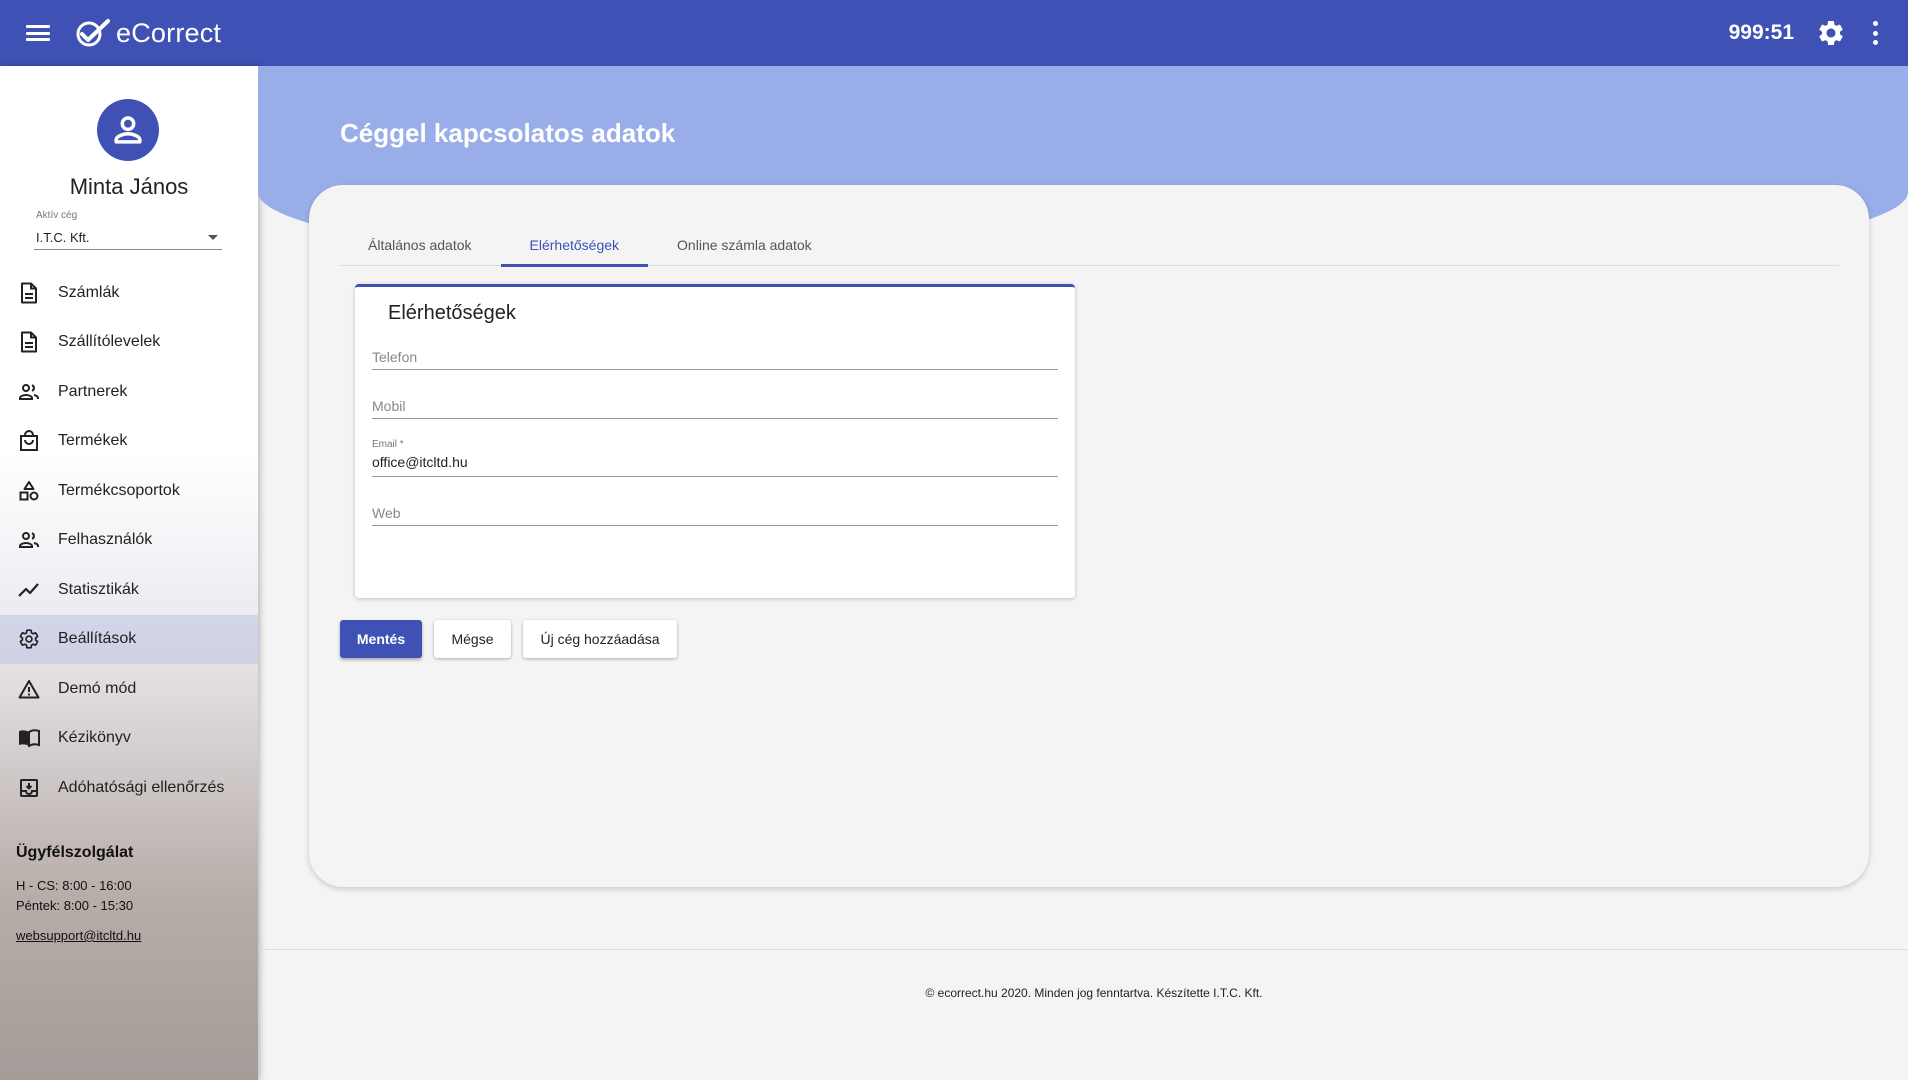 This screenshot has width=1908, height=1080. I want to click on shopping-bag-icon, so click(29, 441).